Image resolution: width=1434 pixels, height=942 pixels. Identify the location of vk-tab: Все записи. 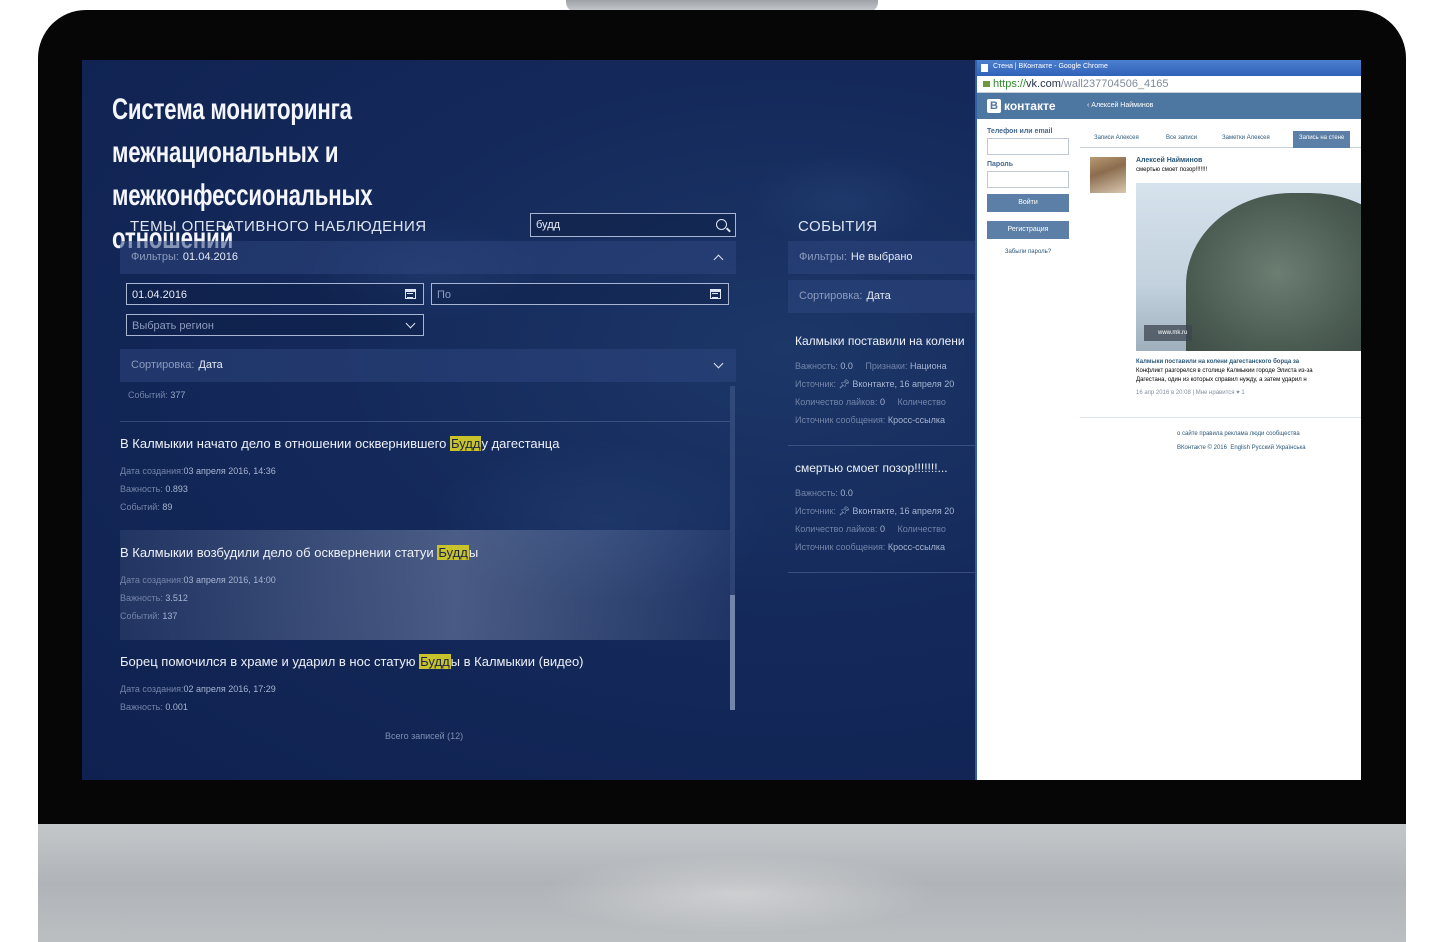
(1181, 138).